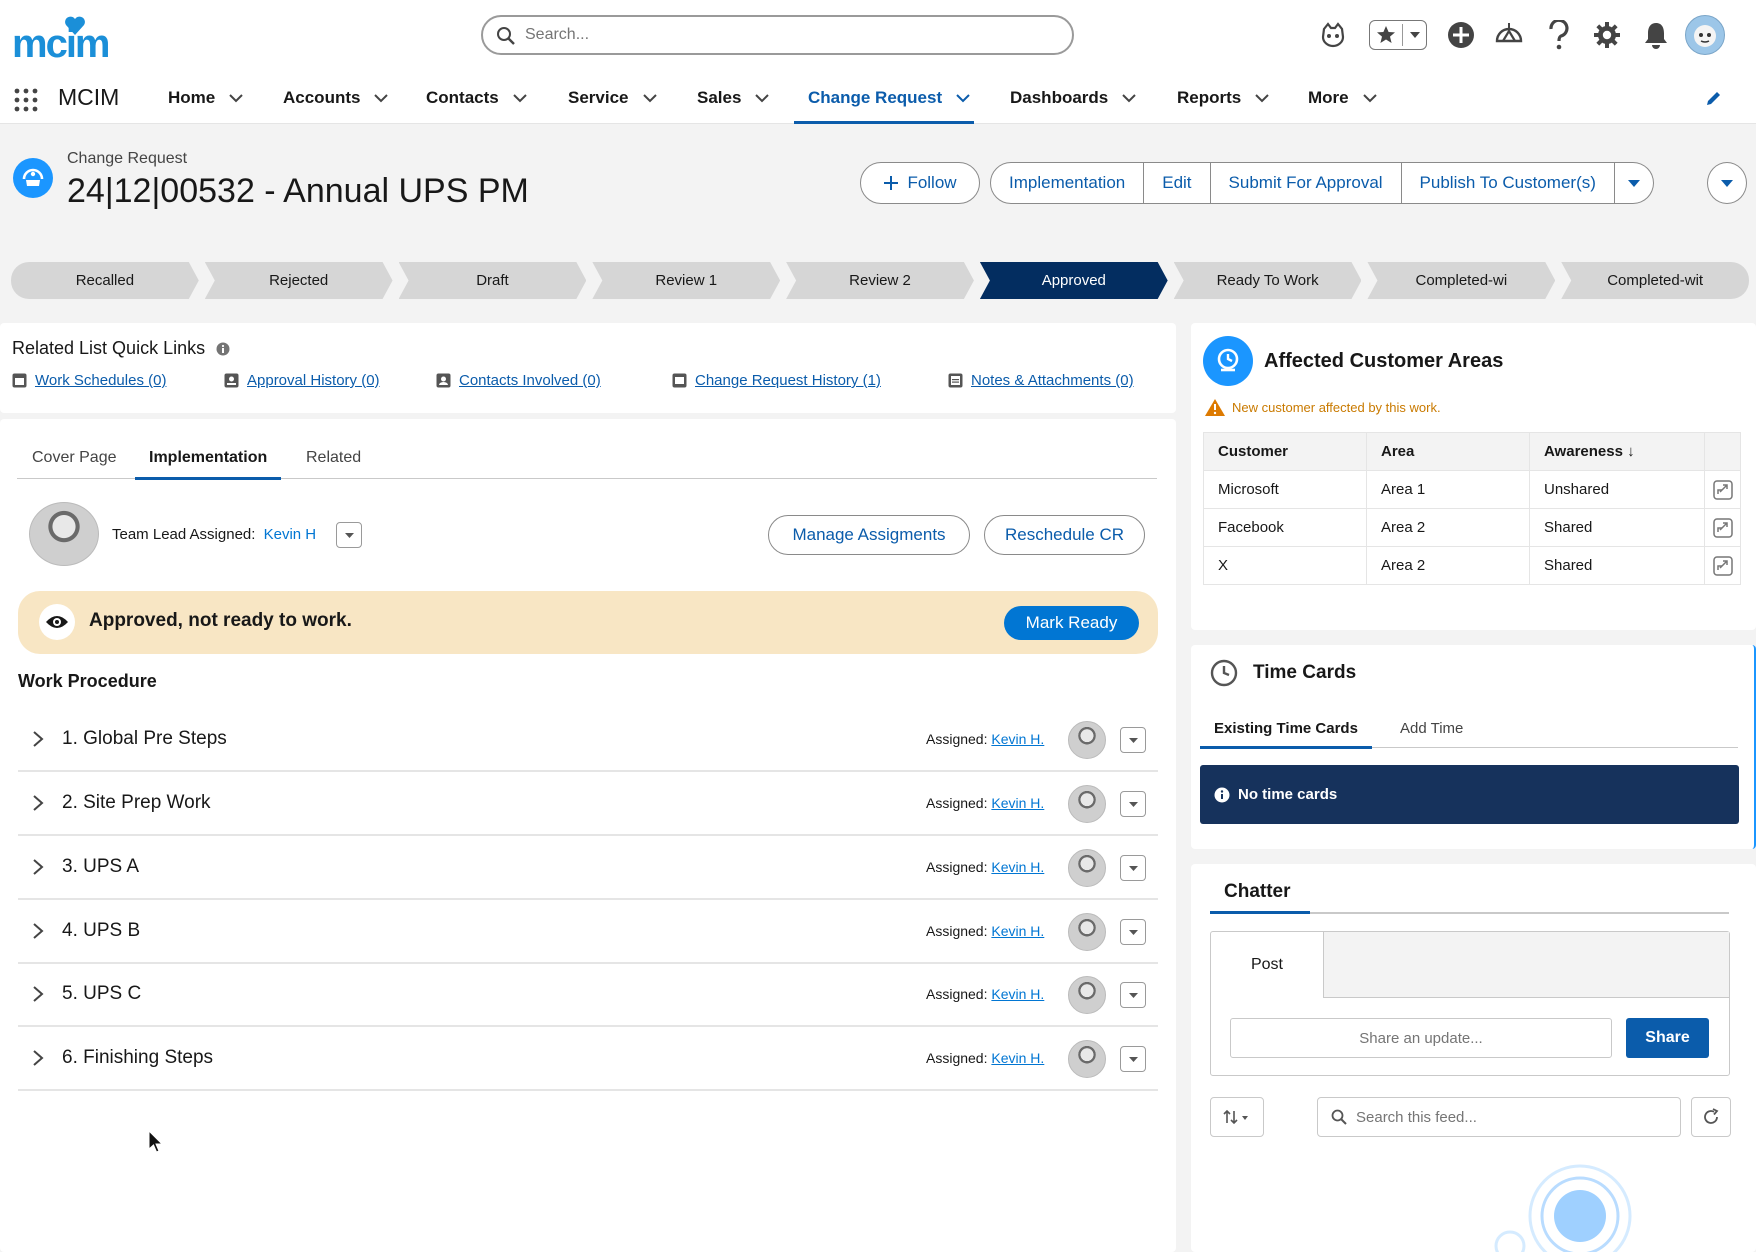  What do you see at coordinates (1559, 35) in the screenshot?
I see `help-icon` at bounding box center [1559, 35].